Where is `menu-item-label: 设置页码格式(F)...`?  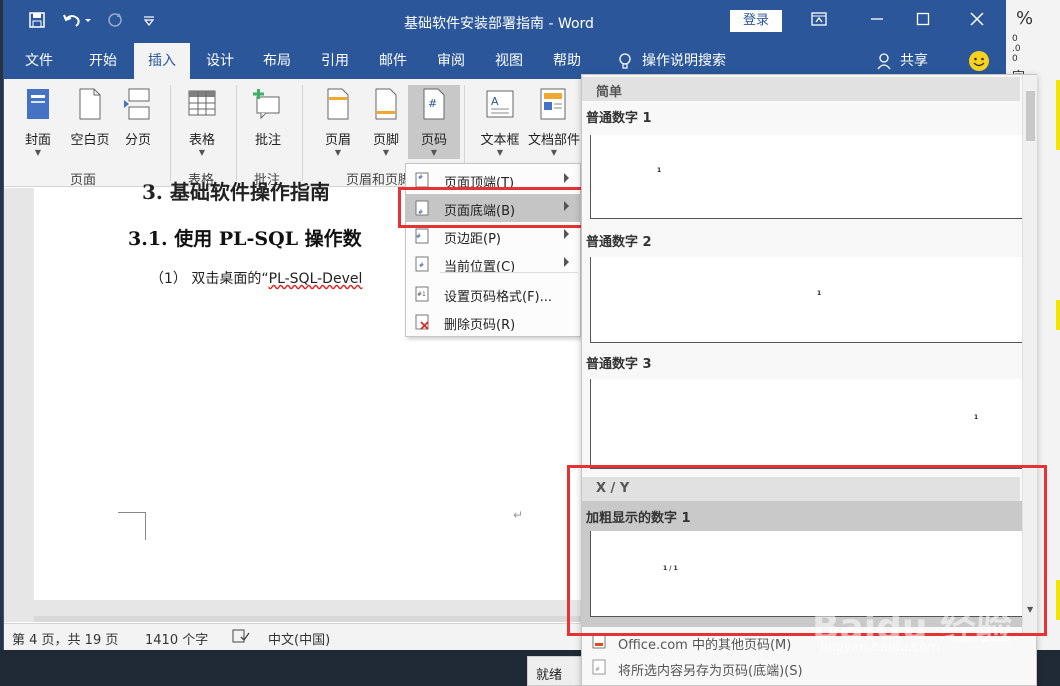 menu-item-label: 设置页码格式(F)... is located at coordinates (498, 297).